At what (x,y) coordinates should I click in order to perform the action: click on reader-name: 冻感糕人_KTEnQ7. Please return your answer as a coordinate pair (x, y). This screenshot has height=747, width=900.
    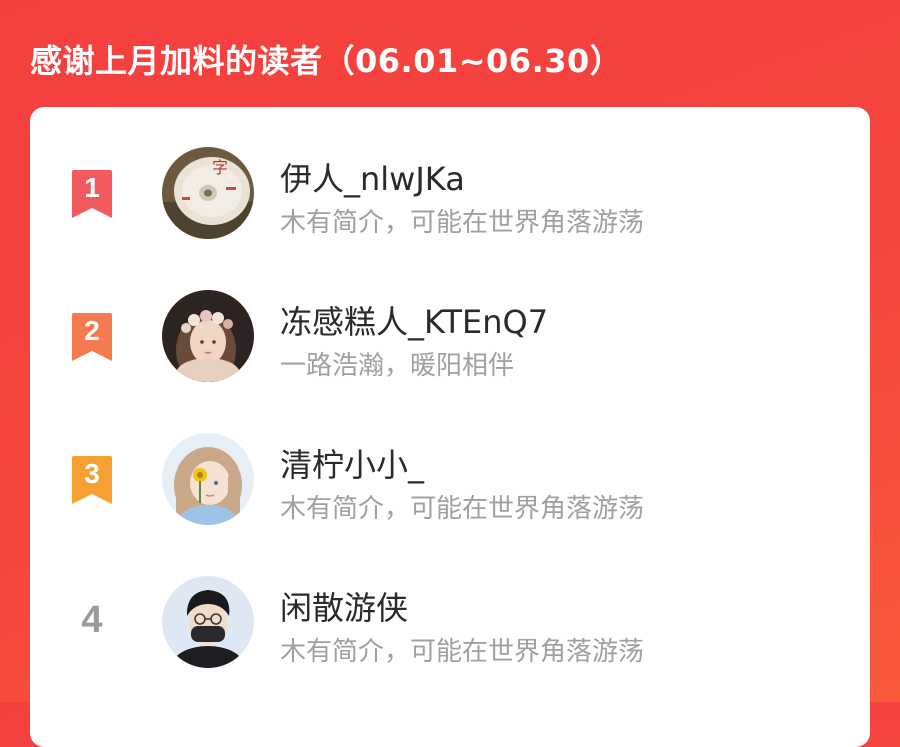
    Looking at the image, I should click on (414, 320).